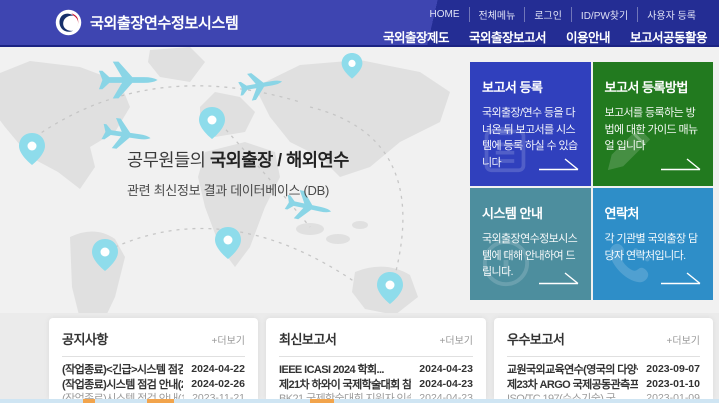  I want to click on panel-head: 우수보고서 +더보기, so click(603, 338).